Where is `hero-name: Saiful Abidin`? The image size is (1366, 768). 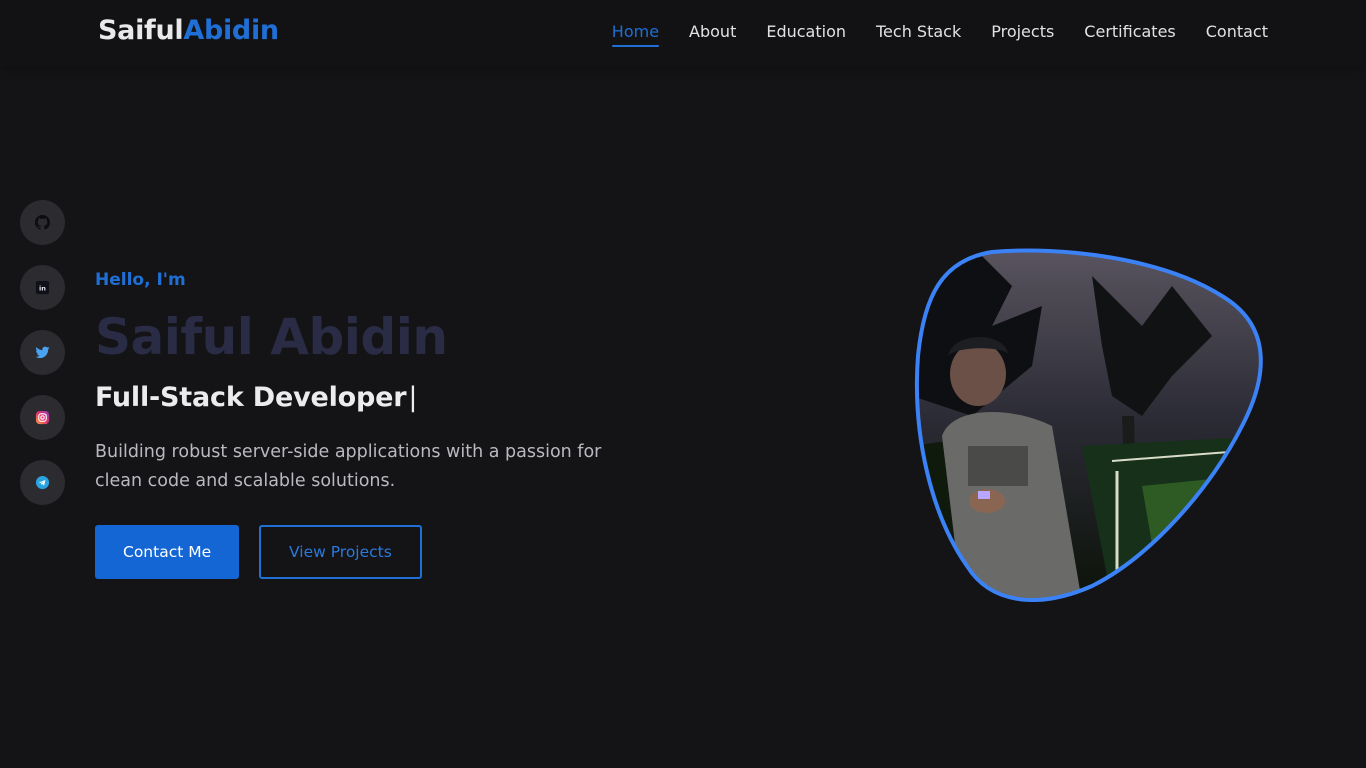
hero-name: Saiful Abidin is located at coordinates (271, 337).